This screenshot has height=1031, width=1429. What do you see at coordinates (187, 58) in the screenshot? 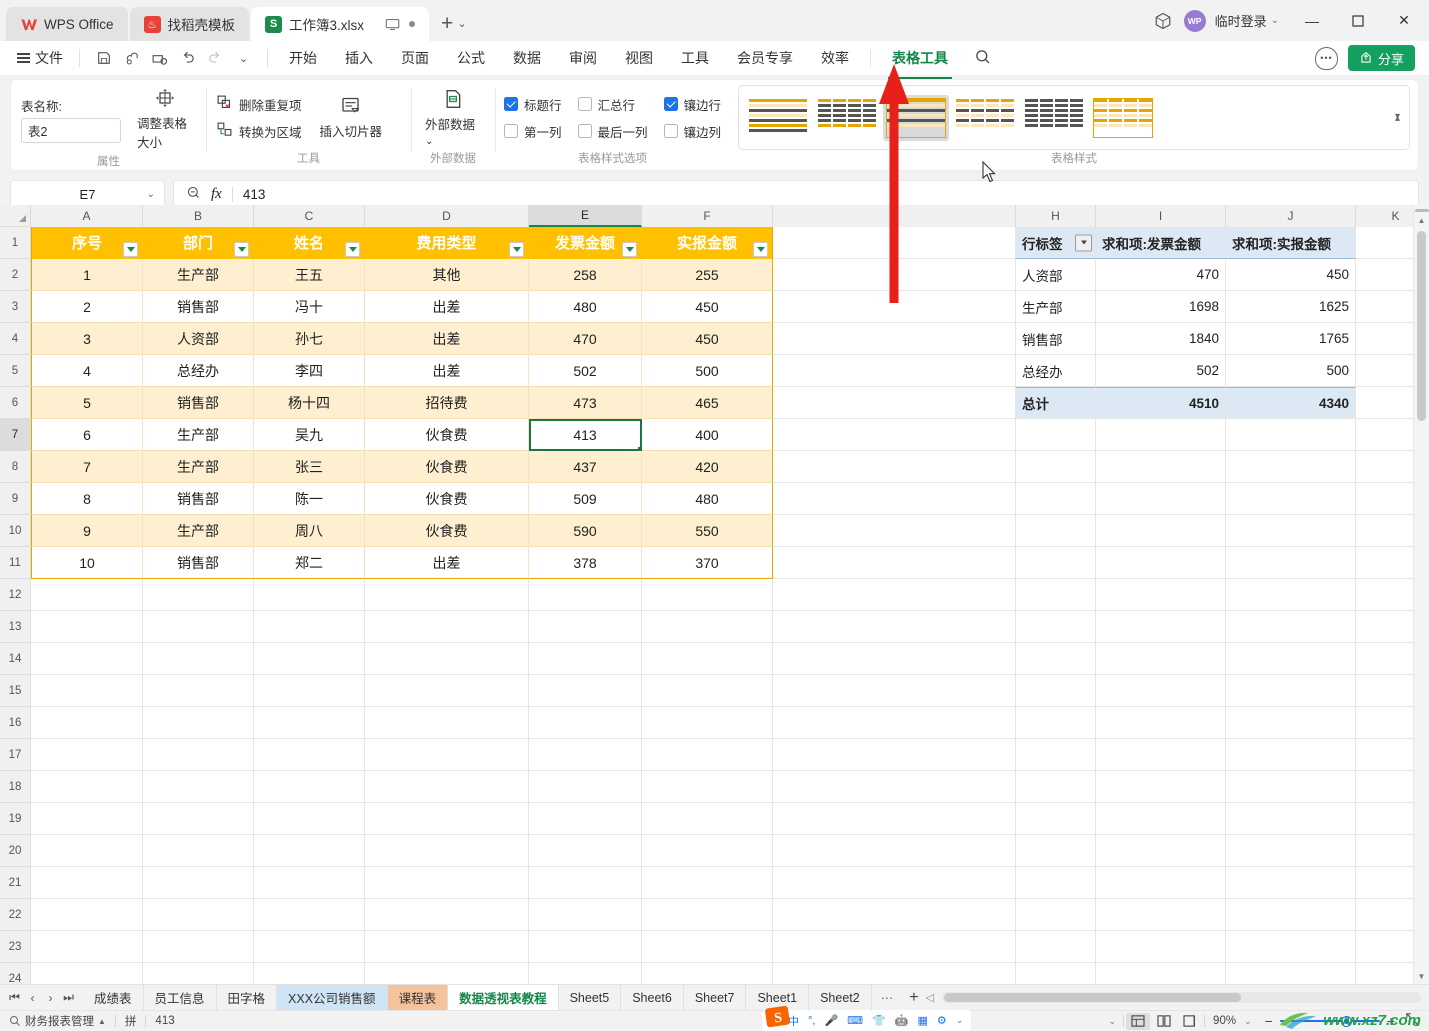
I see `undo-icon` at bounding box center [187, 58].